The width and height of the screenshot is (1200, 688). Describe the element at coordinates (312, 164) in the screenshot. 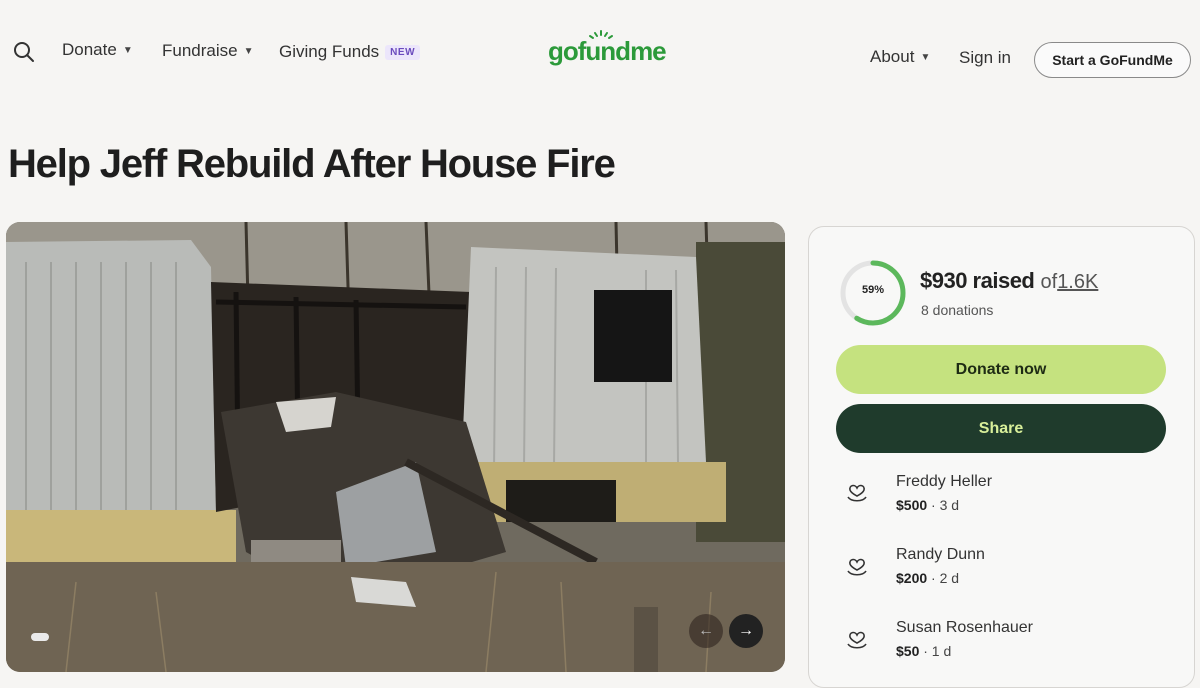

I see `campaign-title: Help Jeff Rebuild After House Fire` at that location.